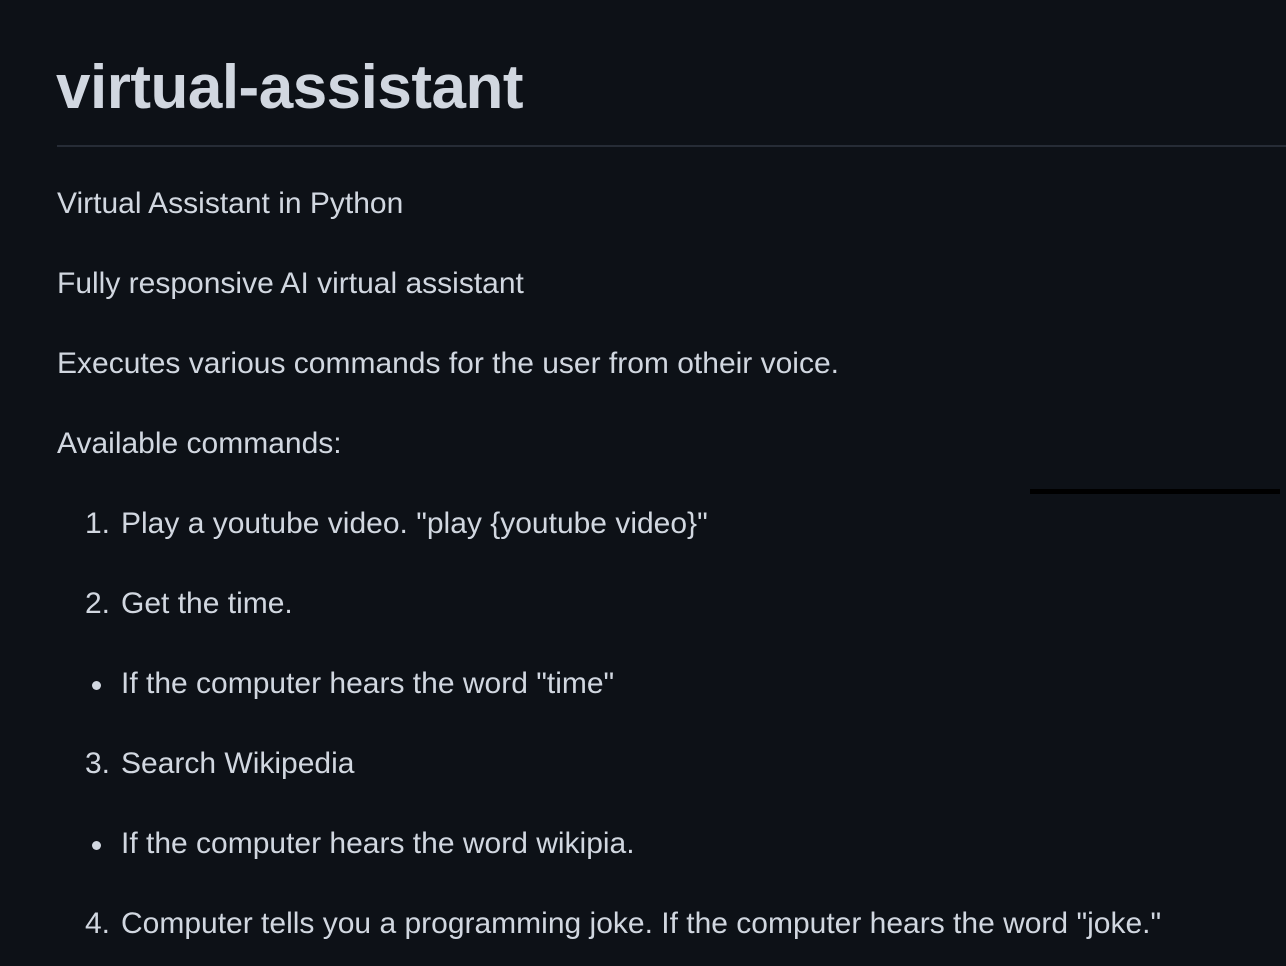 This screenshot has width=1286, height=966. I want to click on paragraph: Fully responsive AI virtual assistant, so click(290, 283).